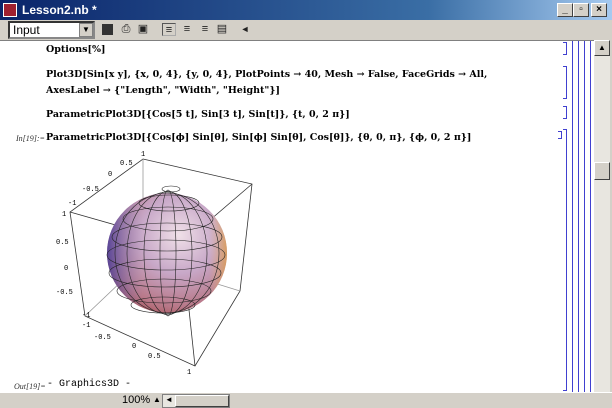 This screenshot has width=612, height=408. What do you see at coordinates (26, 30) in the screenshot?
I see `cell-style-value: Input` at bounding box center [26, 30].